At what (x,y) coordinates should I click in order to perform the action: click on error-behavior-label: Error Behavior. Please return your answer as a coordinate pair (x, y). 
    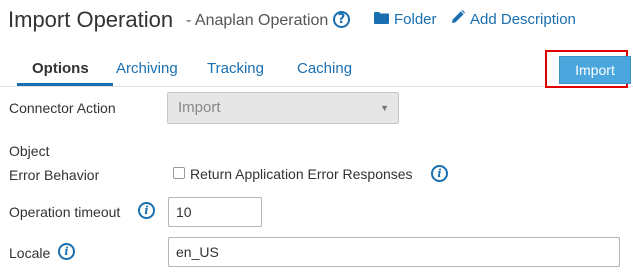
    Looking at the image, I should click on (54, 175).